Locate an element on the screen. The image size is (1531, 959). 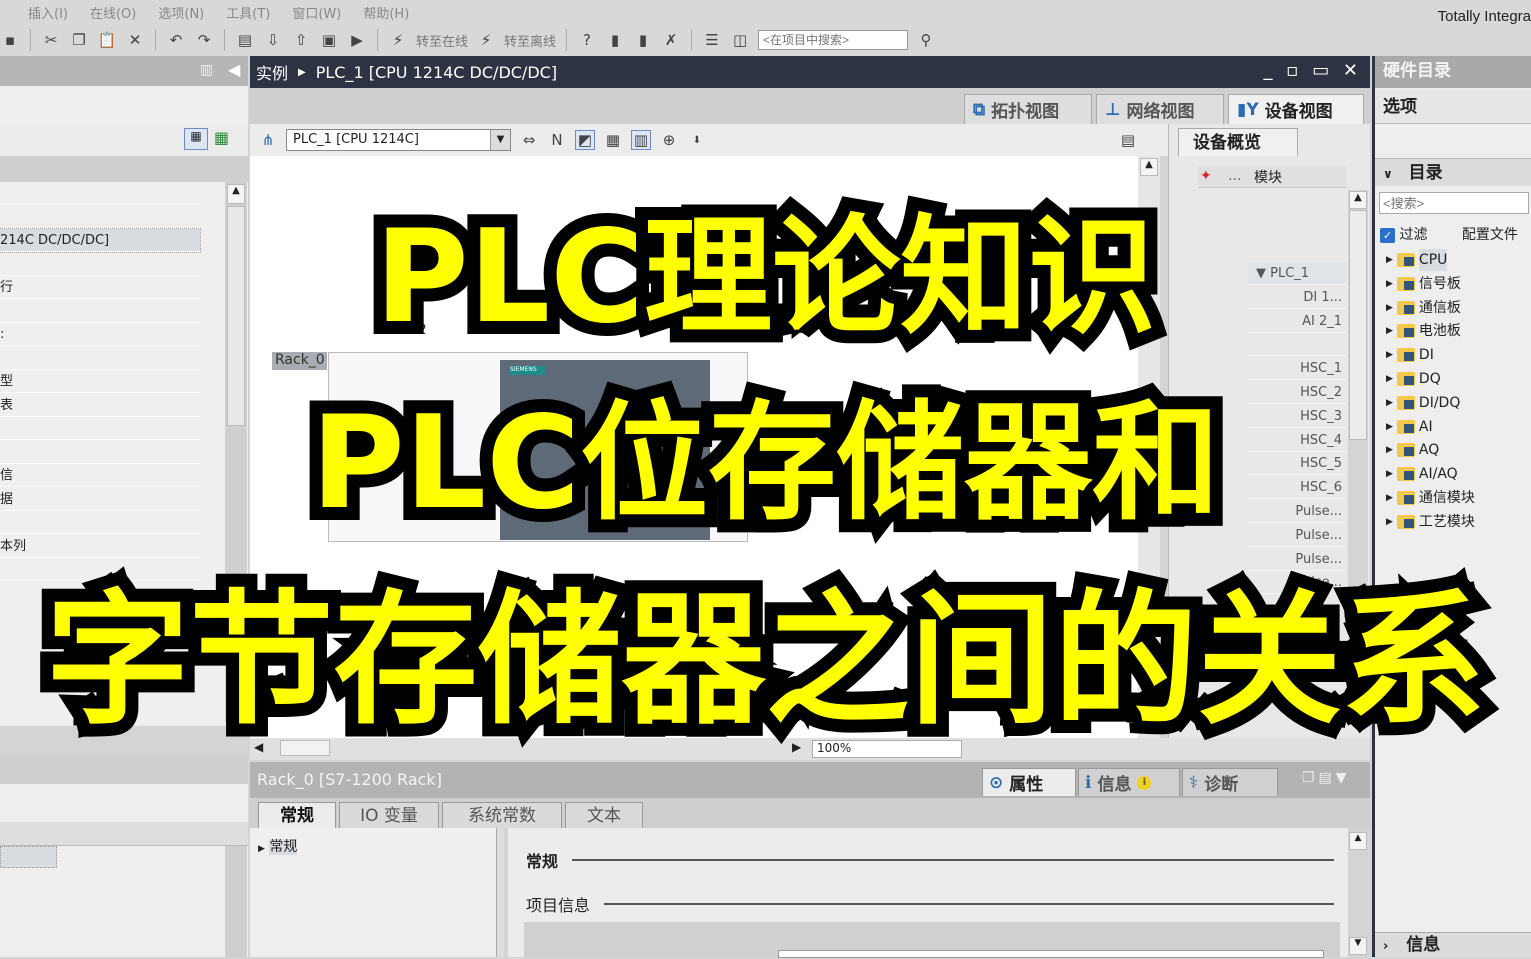
project-tree-row: 信 is located at coordinates (100, 475).